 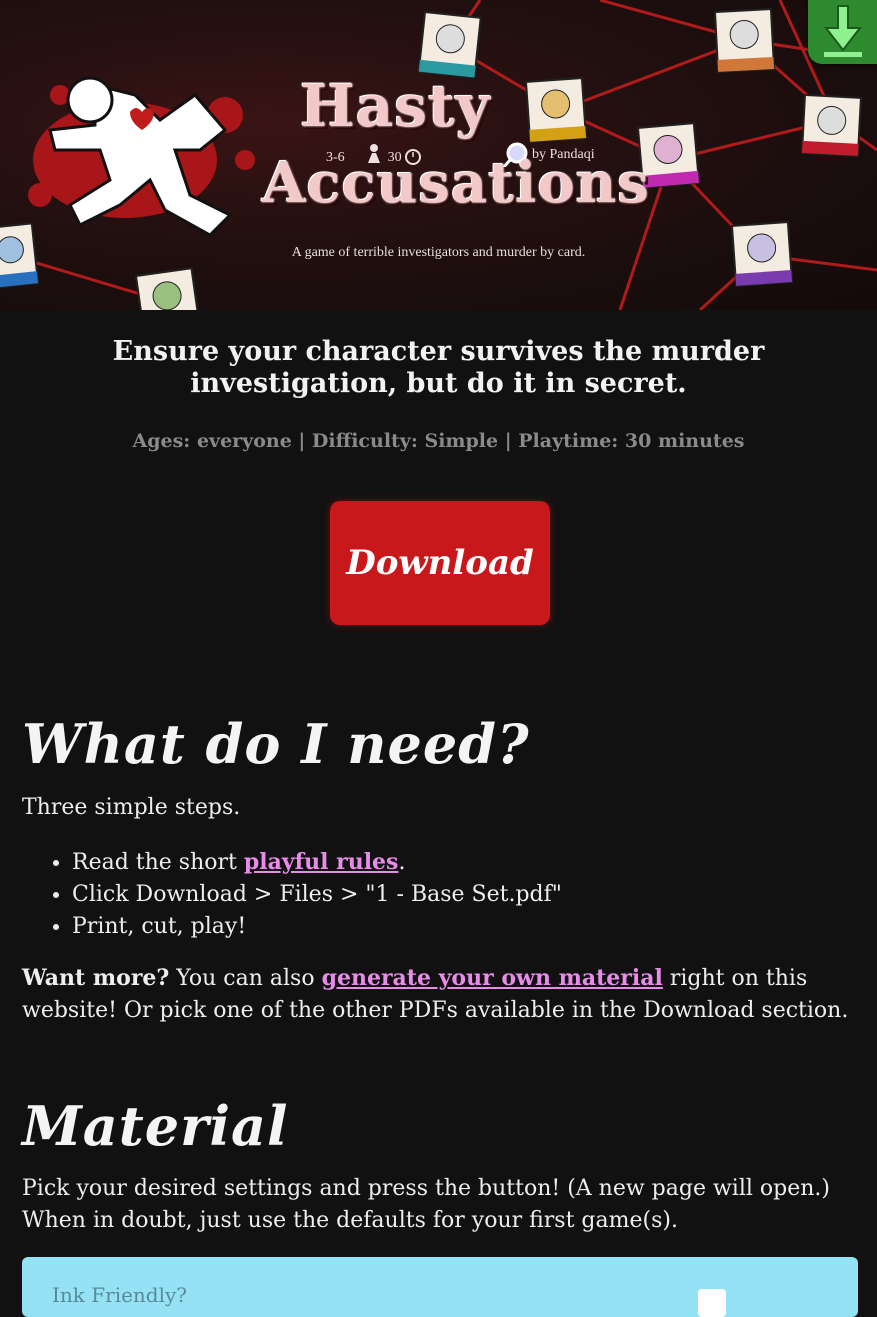 I want to click on download-button: Download, so click(x=440, y=563).